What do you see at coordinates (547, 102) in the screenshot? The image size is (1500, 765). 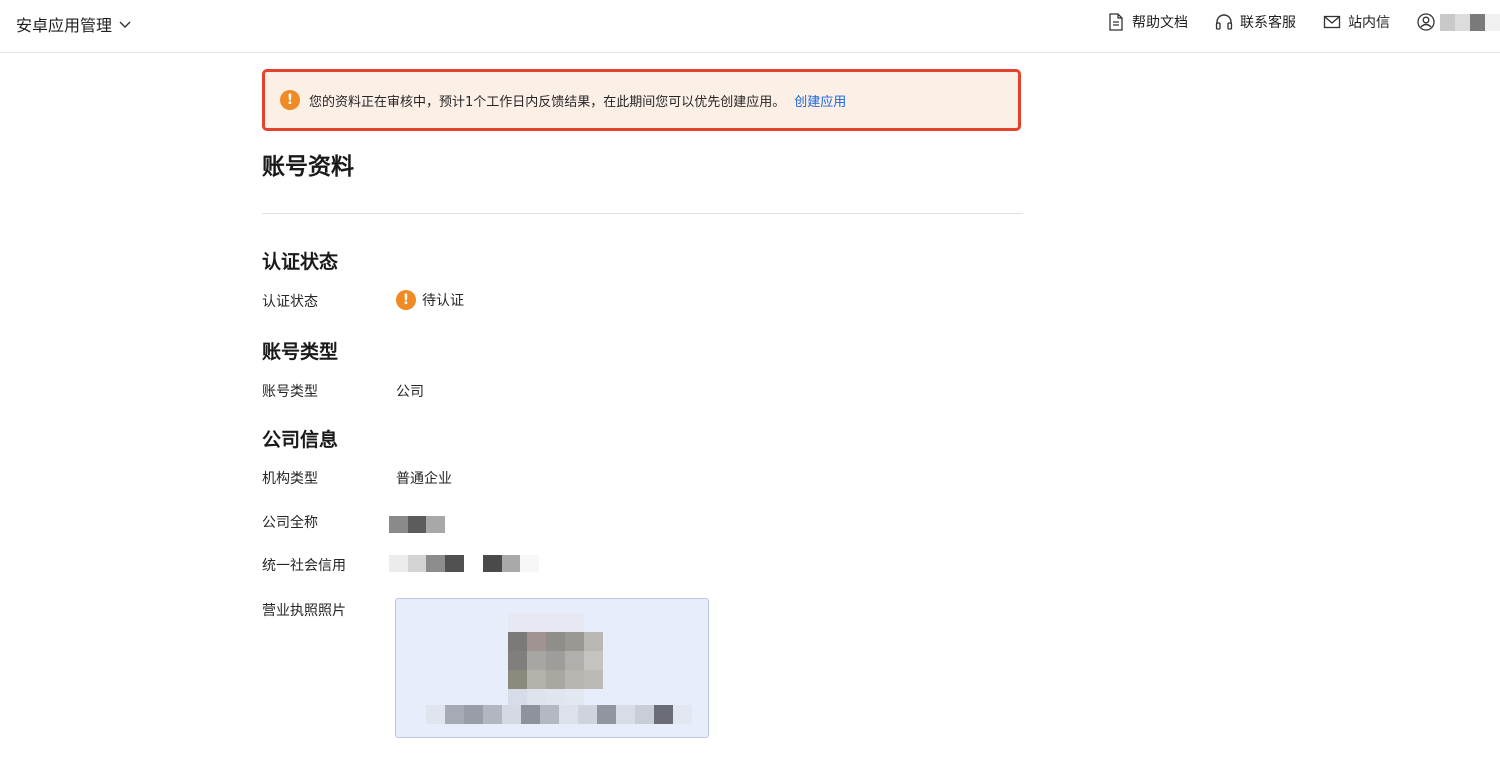 I see `alert-message: 您的资料正在审核中，预计1个工作日内反馈结果，在此期间您可以优先创建应用。` at bounding box center [547, 102].